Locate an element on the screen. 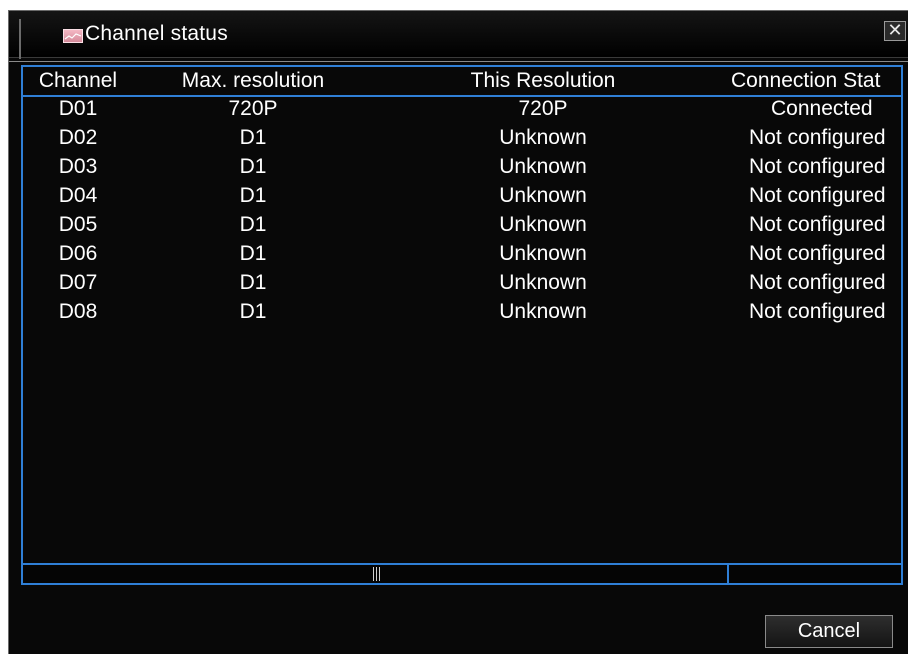 This screenshot has height=654, width=908. cancel-button: Cancel is located at coordinates (829, 631).